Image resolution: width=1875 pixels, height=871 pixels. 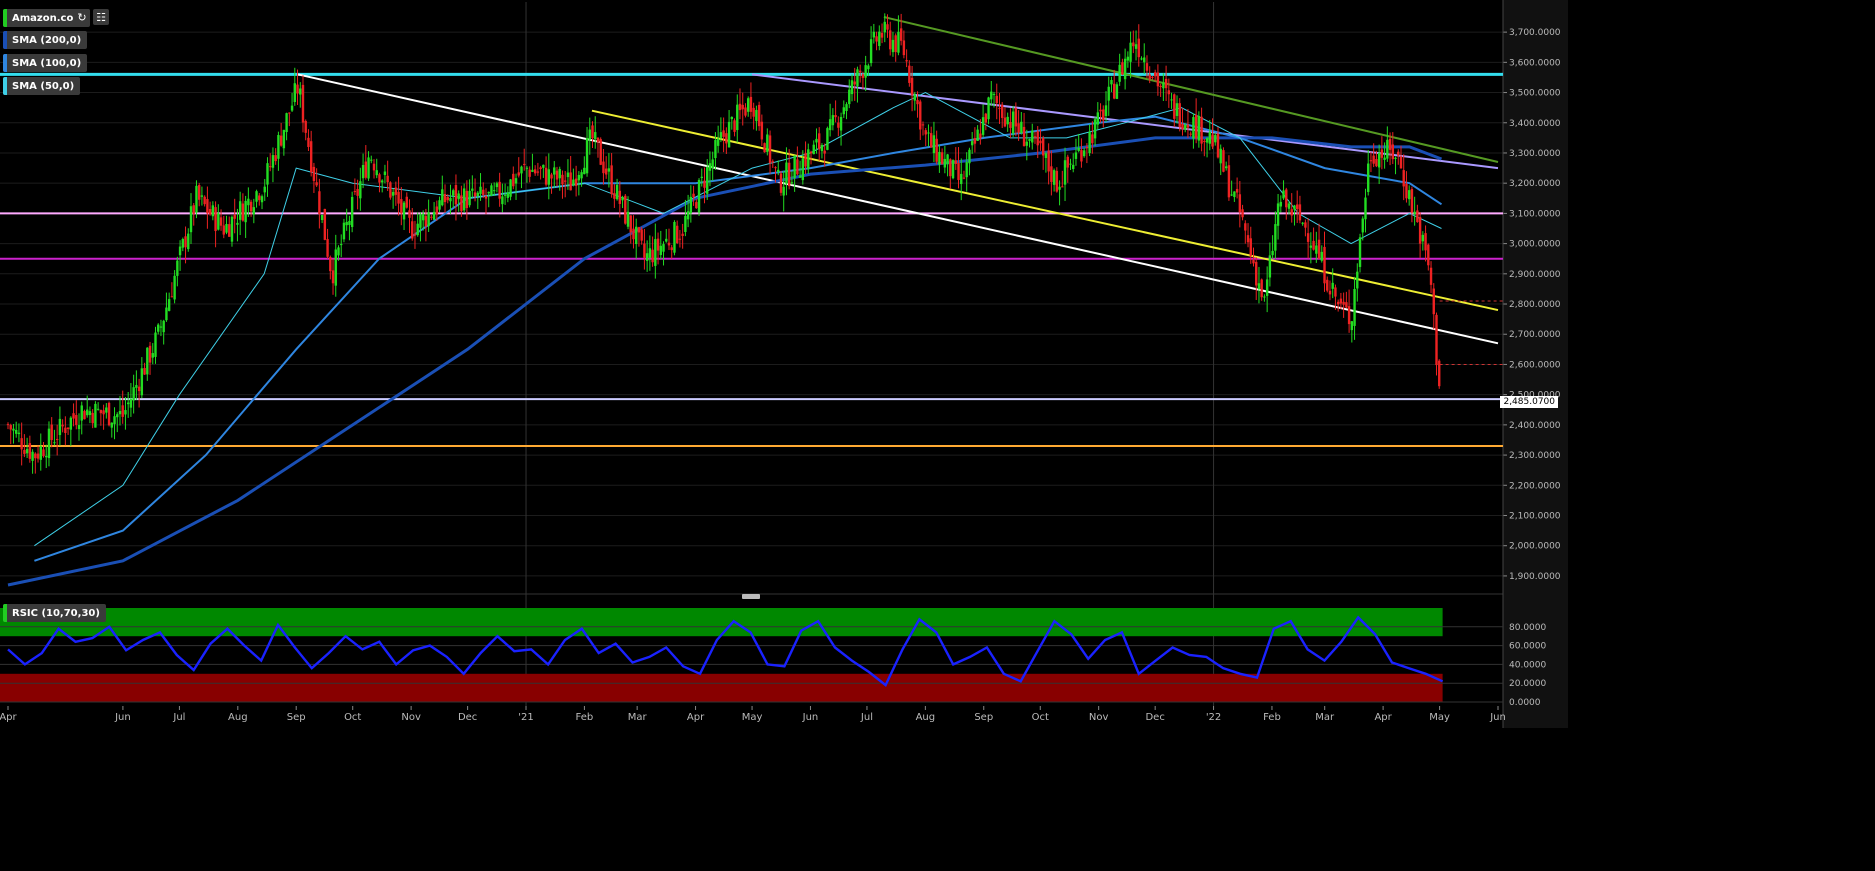 I want to click on time-tick-label: '22, so click(x=1213, y=717).